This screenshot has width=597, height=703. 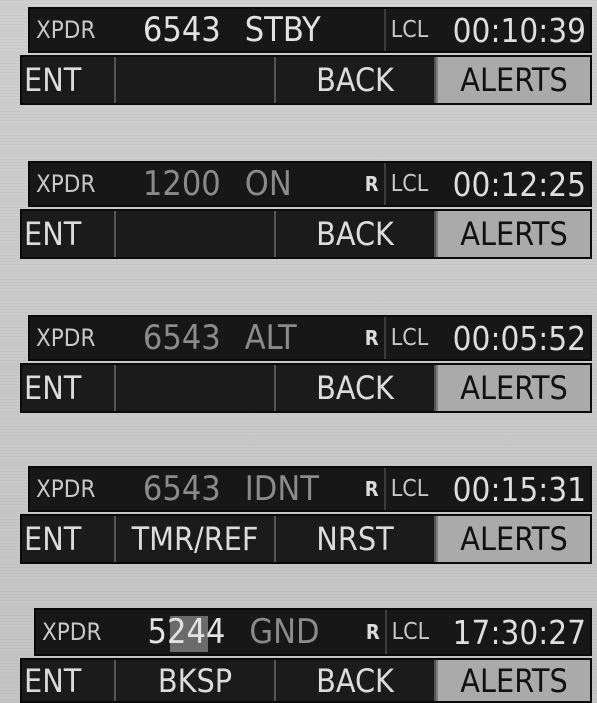 I want to click on softkey-bar: ENT TMR/REF NRST ALERTS, so click(x=306, y=539).